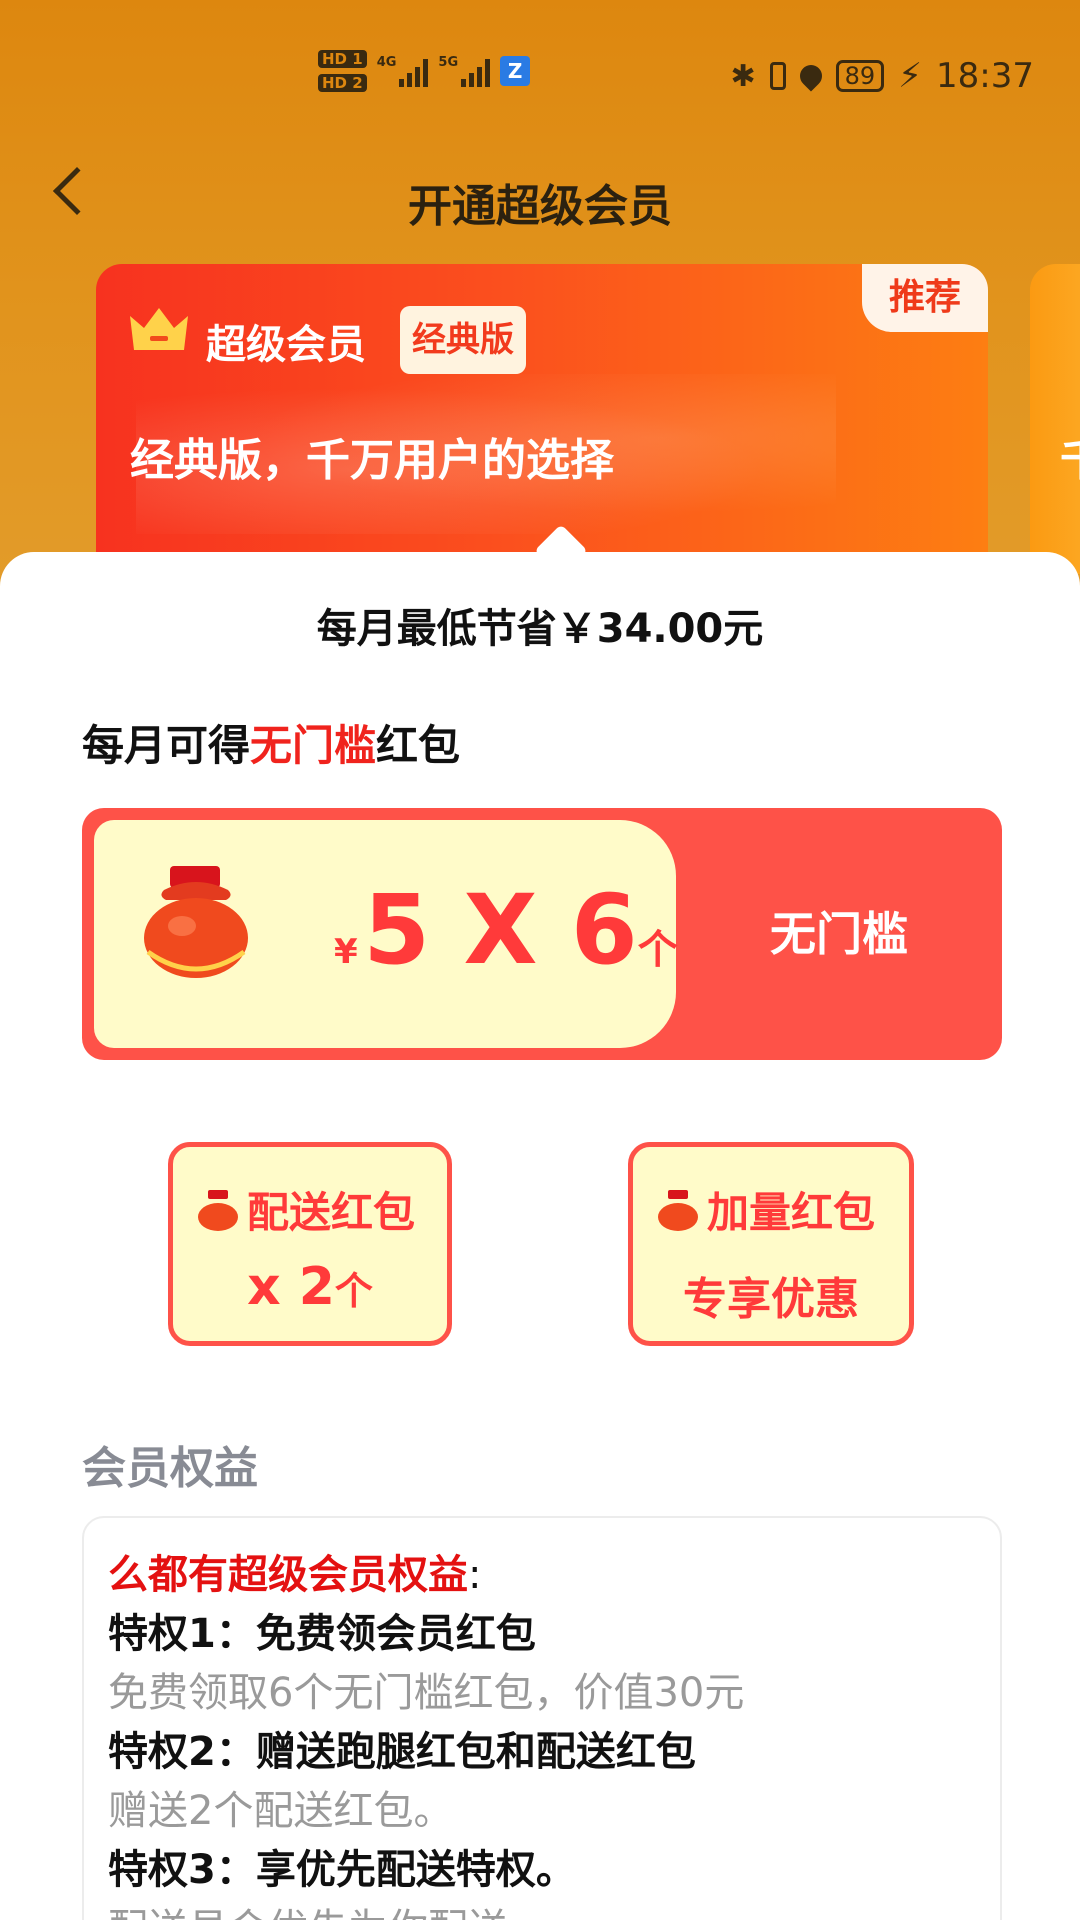 Image resolution: width=1080 pixels, height=1920 pixels. What do you see at coordinates (342, 59) in the screenshot?
I see `hd1-badge: HD 1` at bounding box center [342, 59].